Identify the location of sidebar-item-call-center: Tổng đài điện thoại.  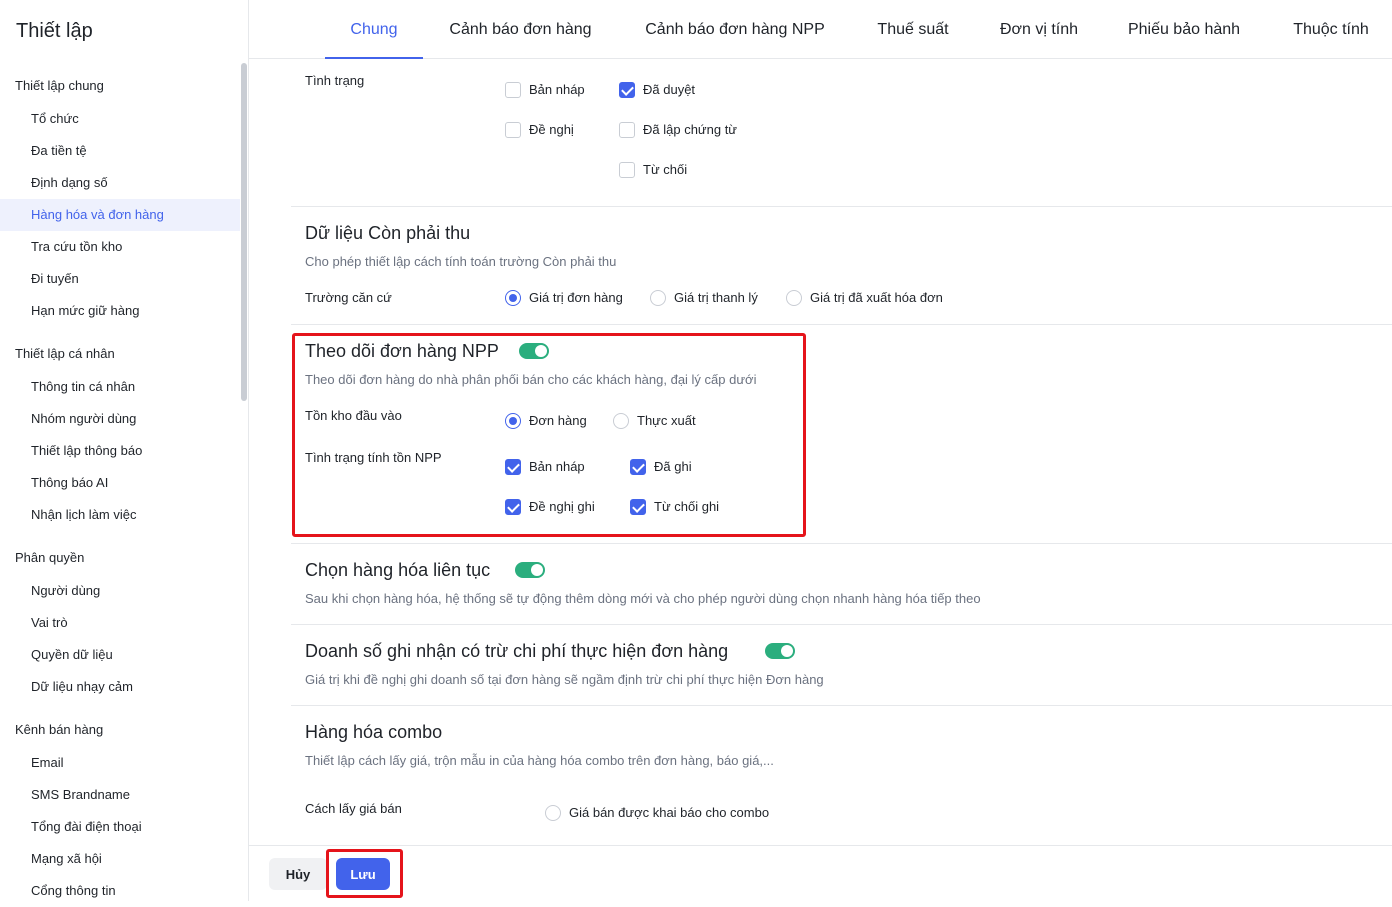
(120, 827).